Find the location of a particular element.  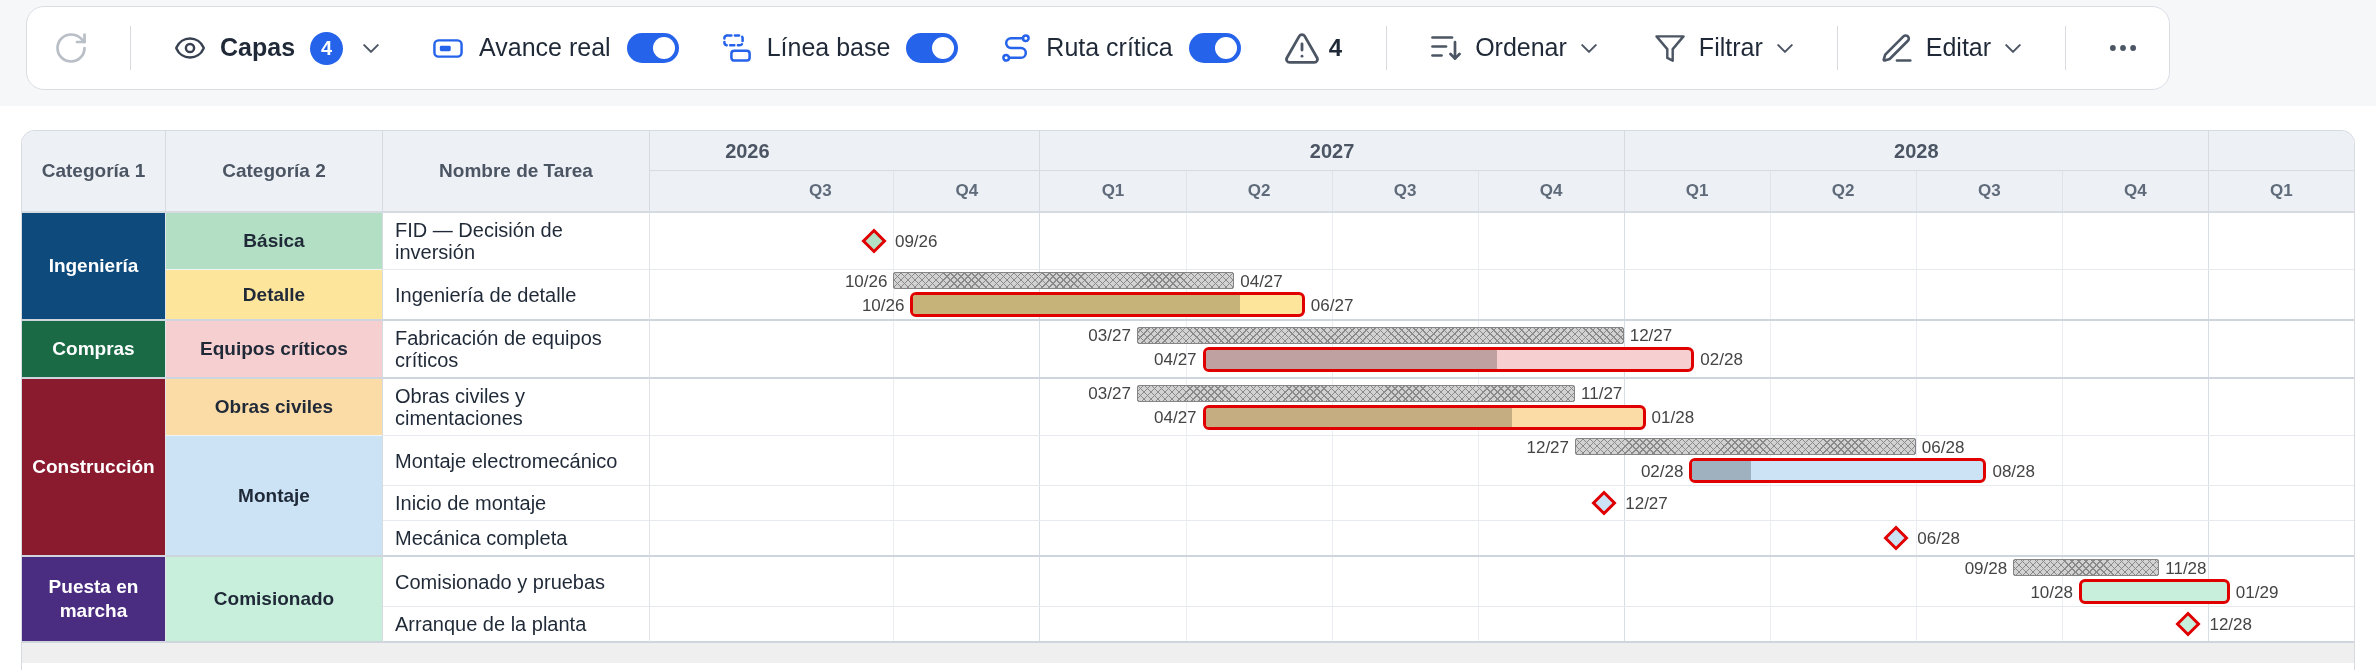

edit-button: Editar is located at coordinates (1951, 48).